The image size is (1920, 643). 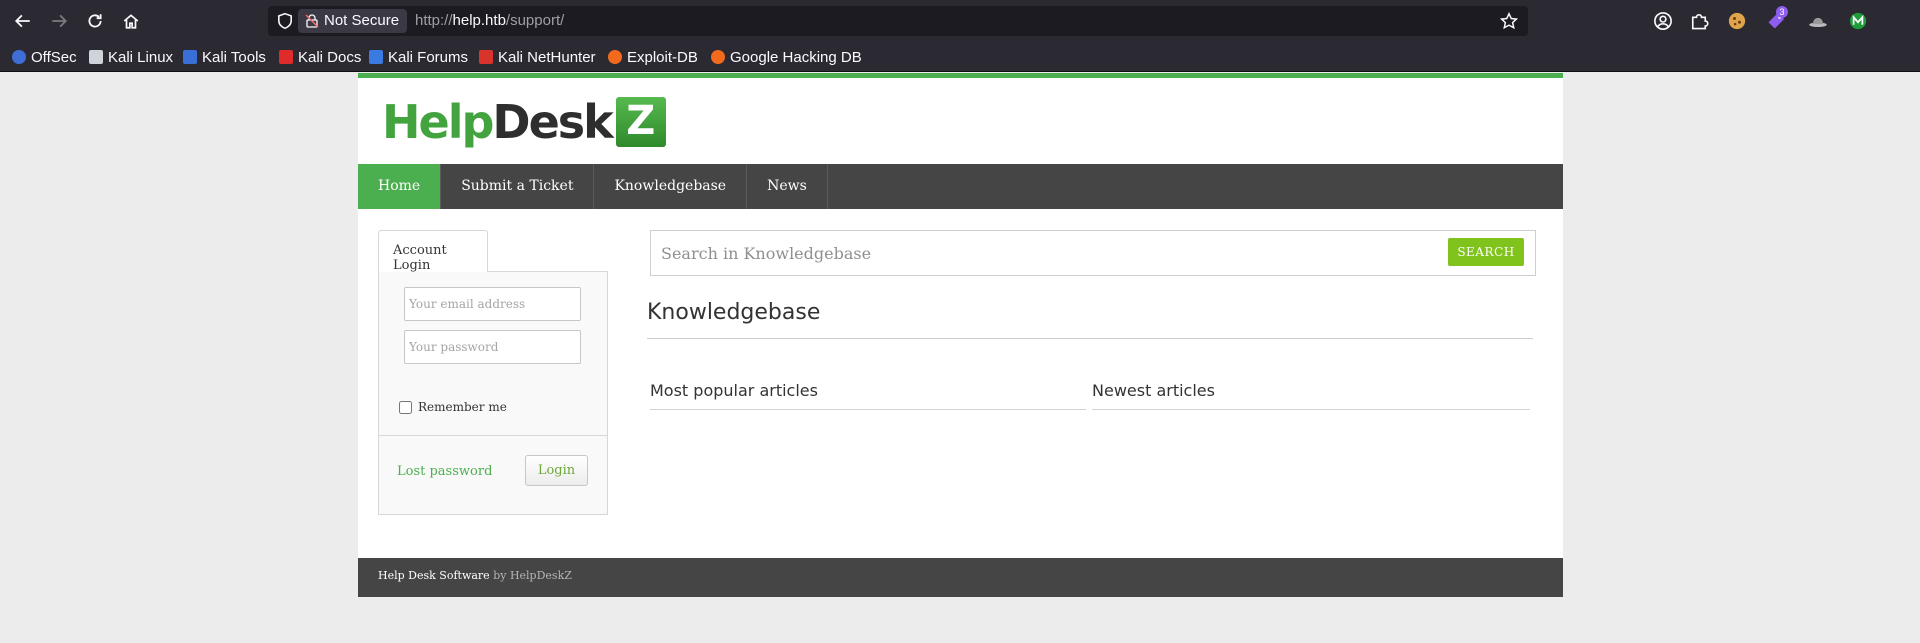 I want to click on home-button, so click(x=131, y=21).